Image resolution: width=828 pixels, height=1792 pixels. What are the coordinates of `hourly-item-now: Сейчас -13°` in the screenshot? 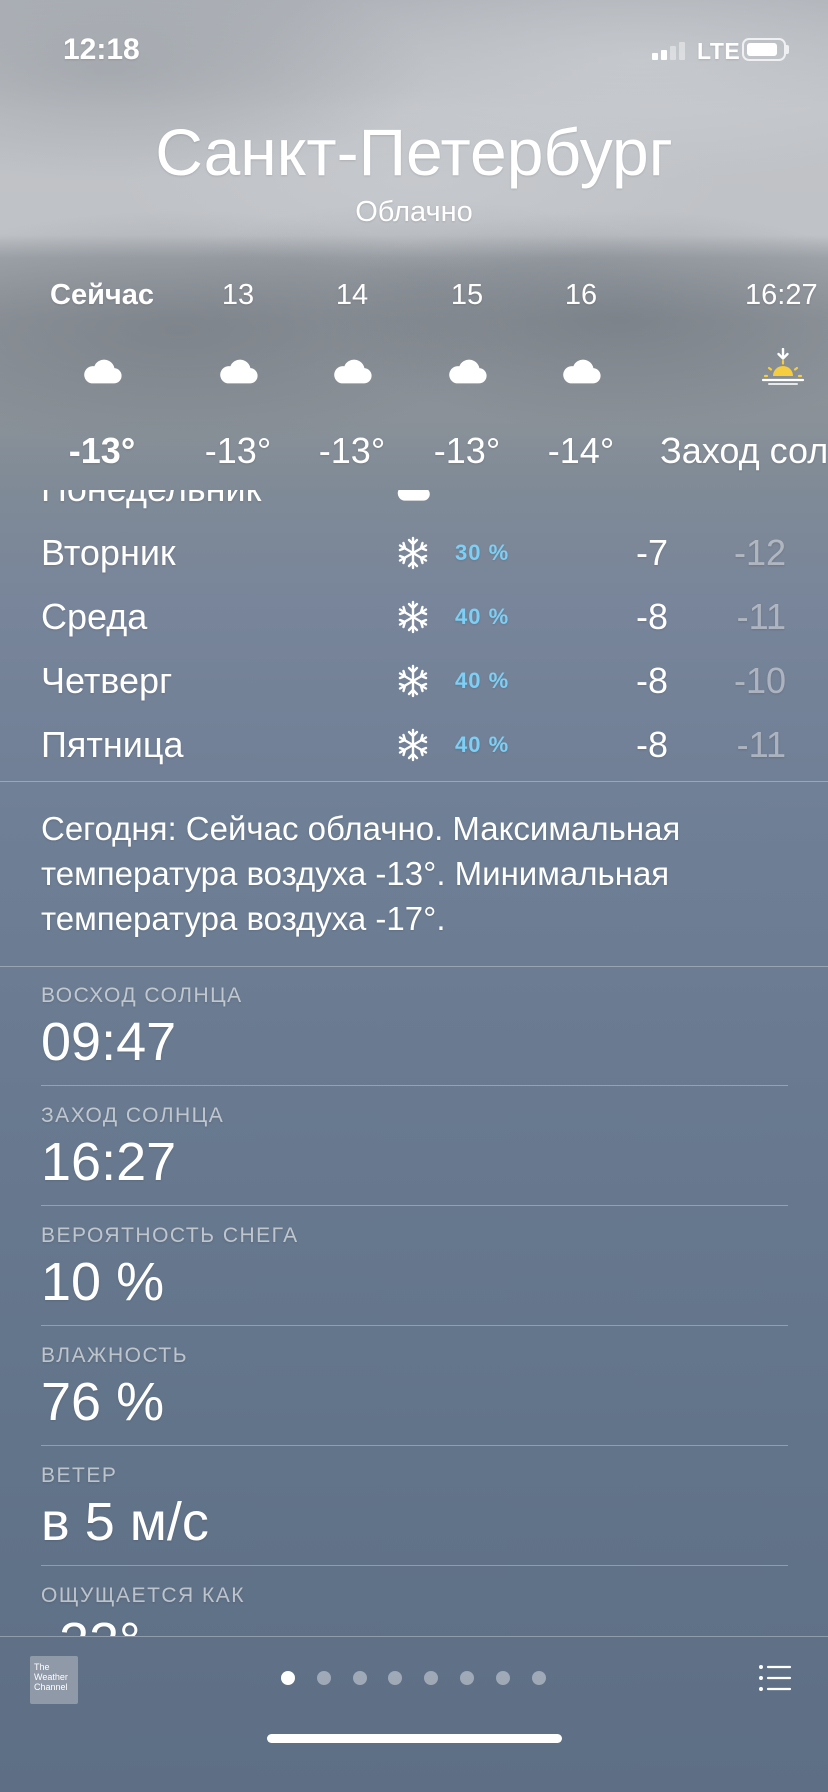 It's located at (102, 370).